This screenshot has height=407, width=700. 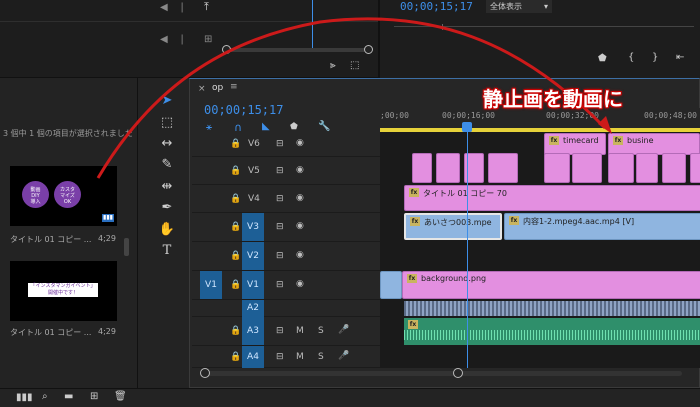 What do you see at coordinates (605, 125) in the screenshot?
I see `arrow-head` at bounding box center [605, 125].